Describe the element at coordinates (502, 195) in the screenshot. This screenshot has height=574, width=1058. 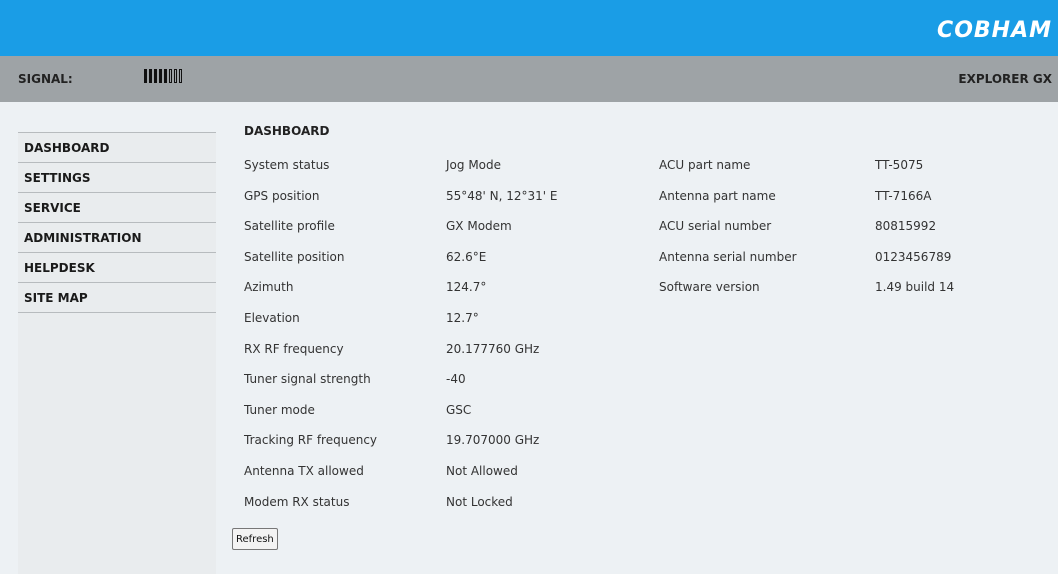
I see `field-value: 55°48' N, 12°31' E` at that location.